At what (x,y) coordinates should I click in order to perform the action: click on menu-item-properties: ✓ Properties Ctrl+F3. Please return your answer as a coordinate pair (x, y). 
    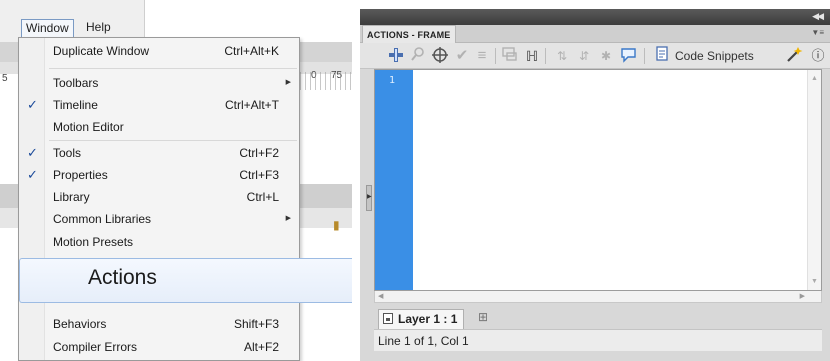
    Looking at the image, I should click on (159, 175).